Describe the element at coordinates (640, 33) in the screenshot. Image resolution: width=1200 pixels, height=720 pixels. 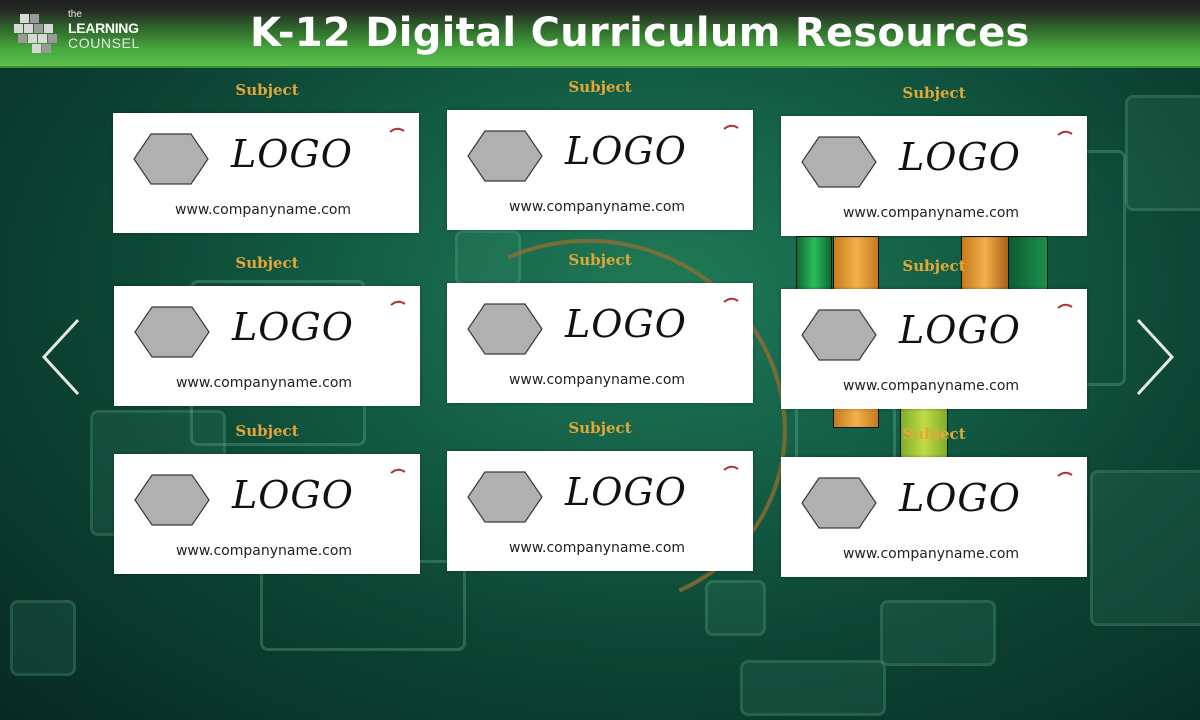
I see `page-title: K-12 Digital Curriculum Resources` at that location.